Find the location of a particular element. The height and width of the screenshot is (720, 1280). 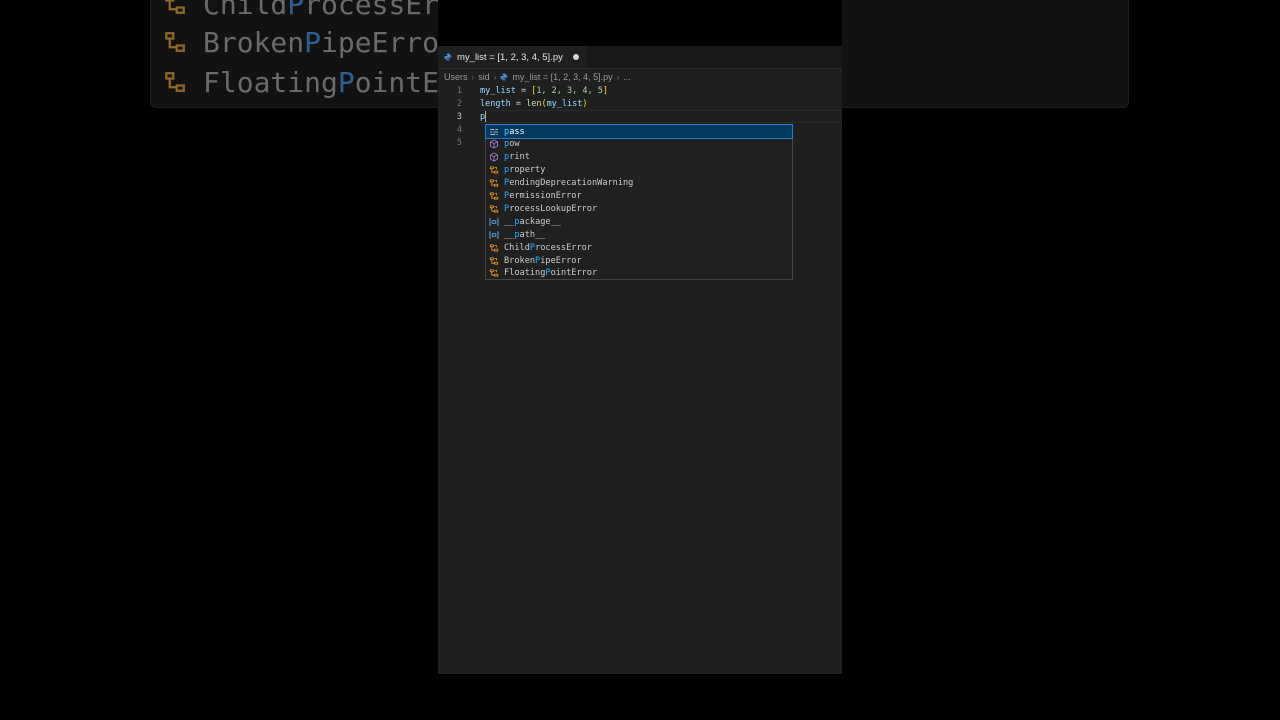

bg-row: Broken PipeError is located at coordinates (308, 42).